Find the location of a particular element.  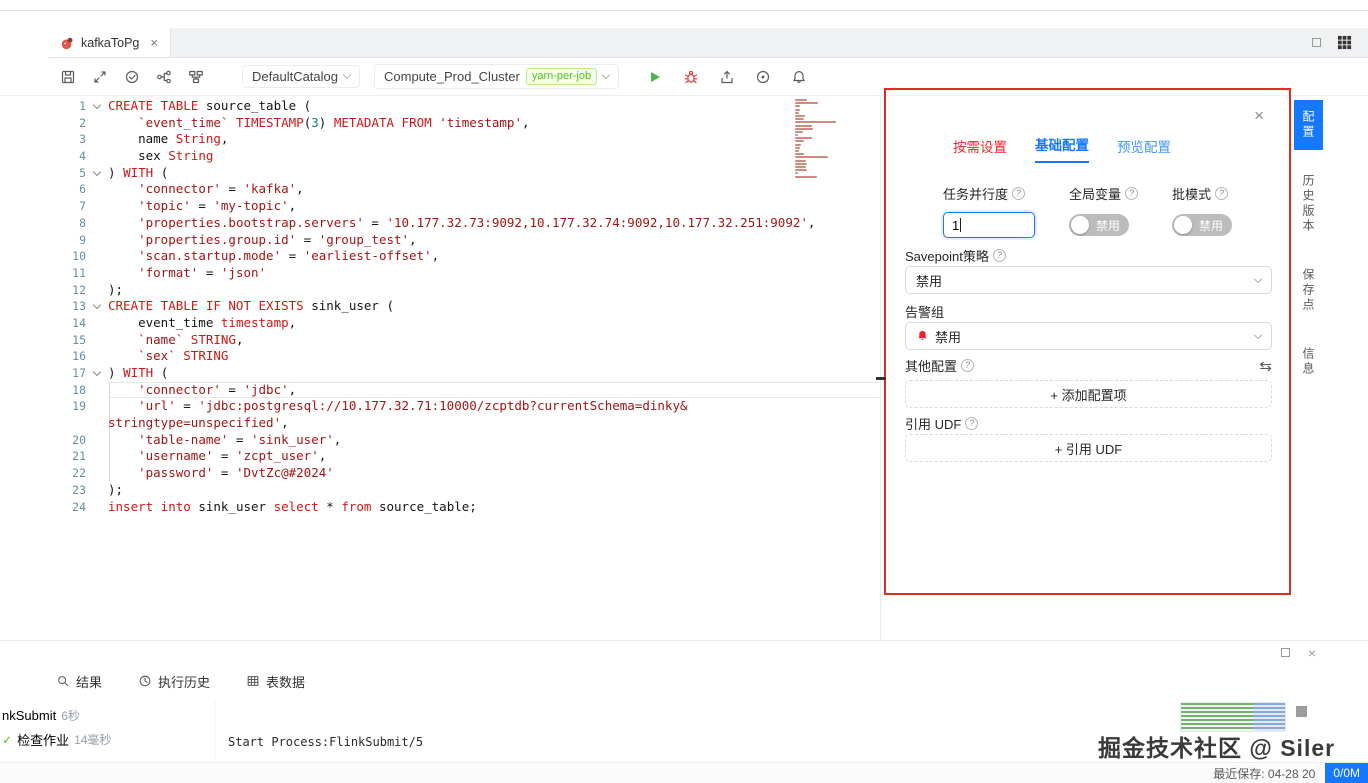

code-line: 3 name String, is located at coordinates (459, 139).